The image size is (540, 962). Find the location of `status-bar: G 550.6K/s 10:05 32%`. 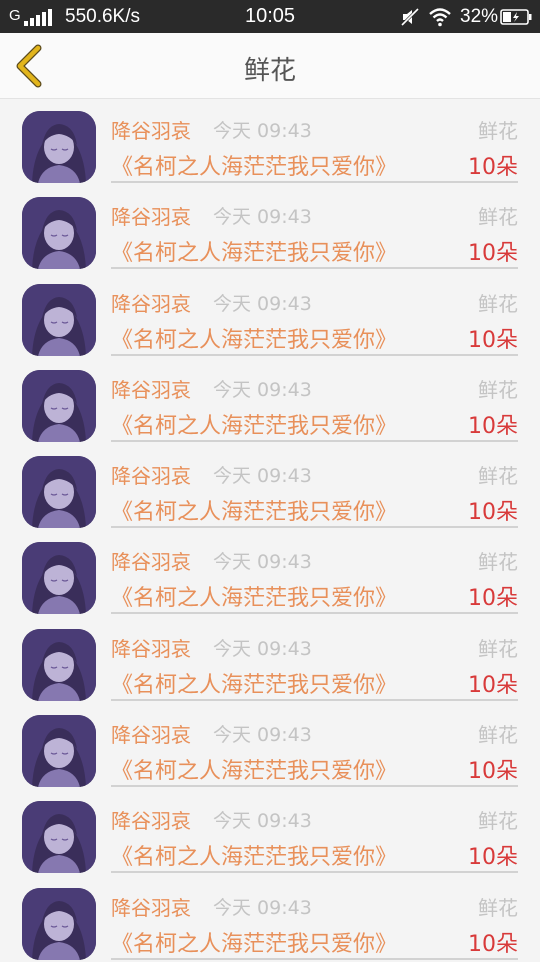

status-bar: G 550.6K/s 10:05 32% is located at coordinates (270, 16).